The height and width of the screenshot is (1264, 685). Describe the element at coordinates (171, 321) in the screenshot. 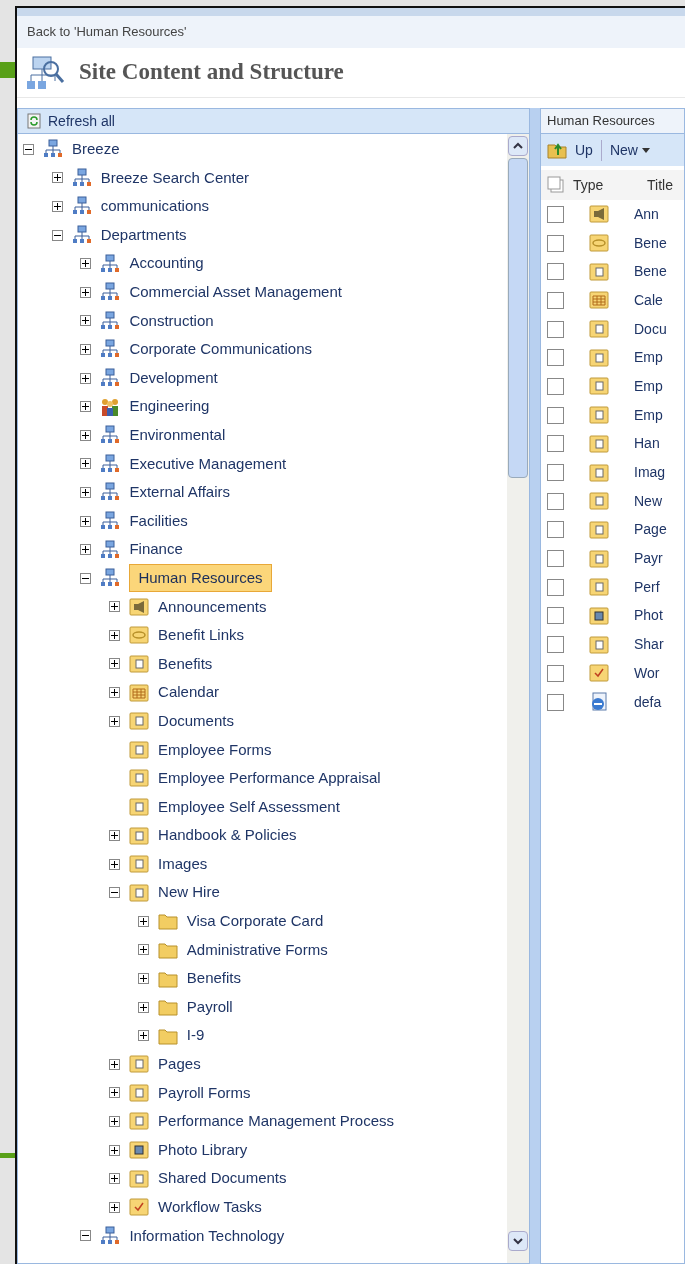

I see `tree-item: Construction` at that location.